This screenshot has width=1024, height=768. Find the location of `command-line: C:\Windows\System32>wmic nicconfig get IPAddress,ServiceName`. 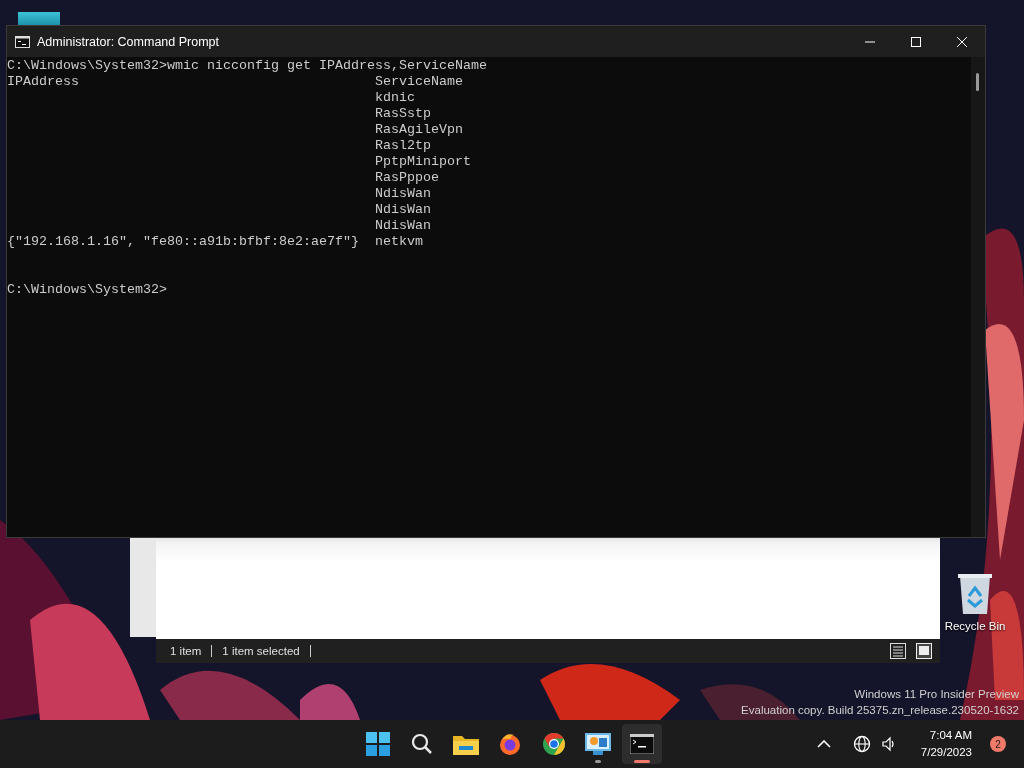

command-line: C:\Windows\System32>wmic nicconfig get IPAddress,ServiceName is located at coordinates (247, 65).